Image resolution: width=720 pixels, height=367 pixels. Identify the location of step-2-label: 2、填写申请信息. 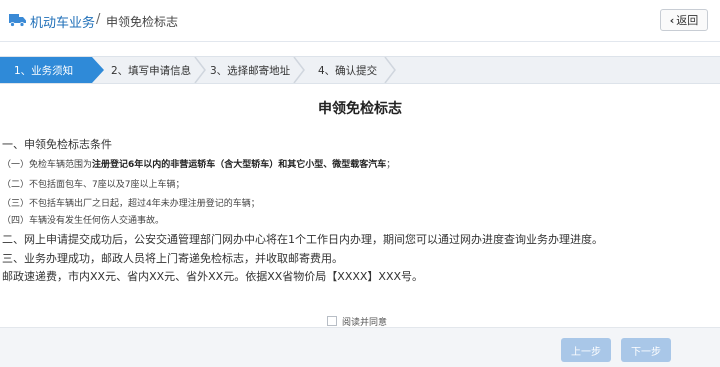
(151, 70).